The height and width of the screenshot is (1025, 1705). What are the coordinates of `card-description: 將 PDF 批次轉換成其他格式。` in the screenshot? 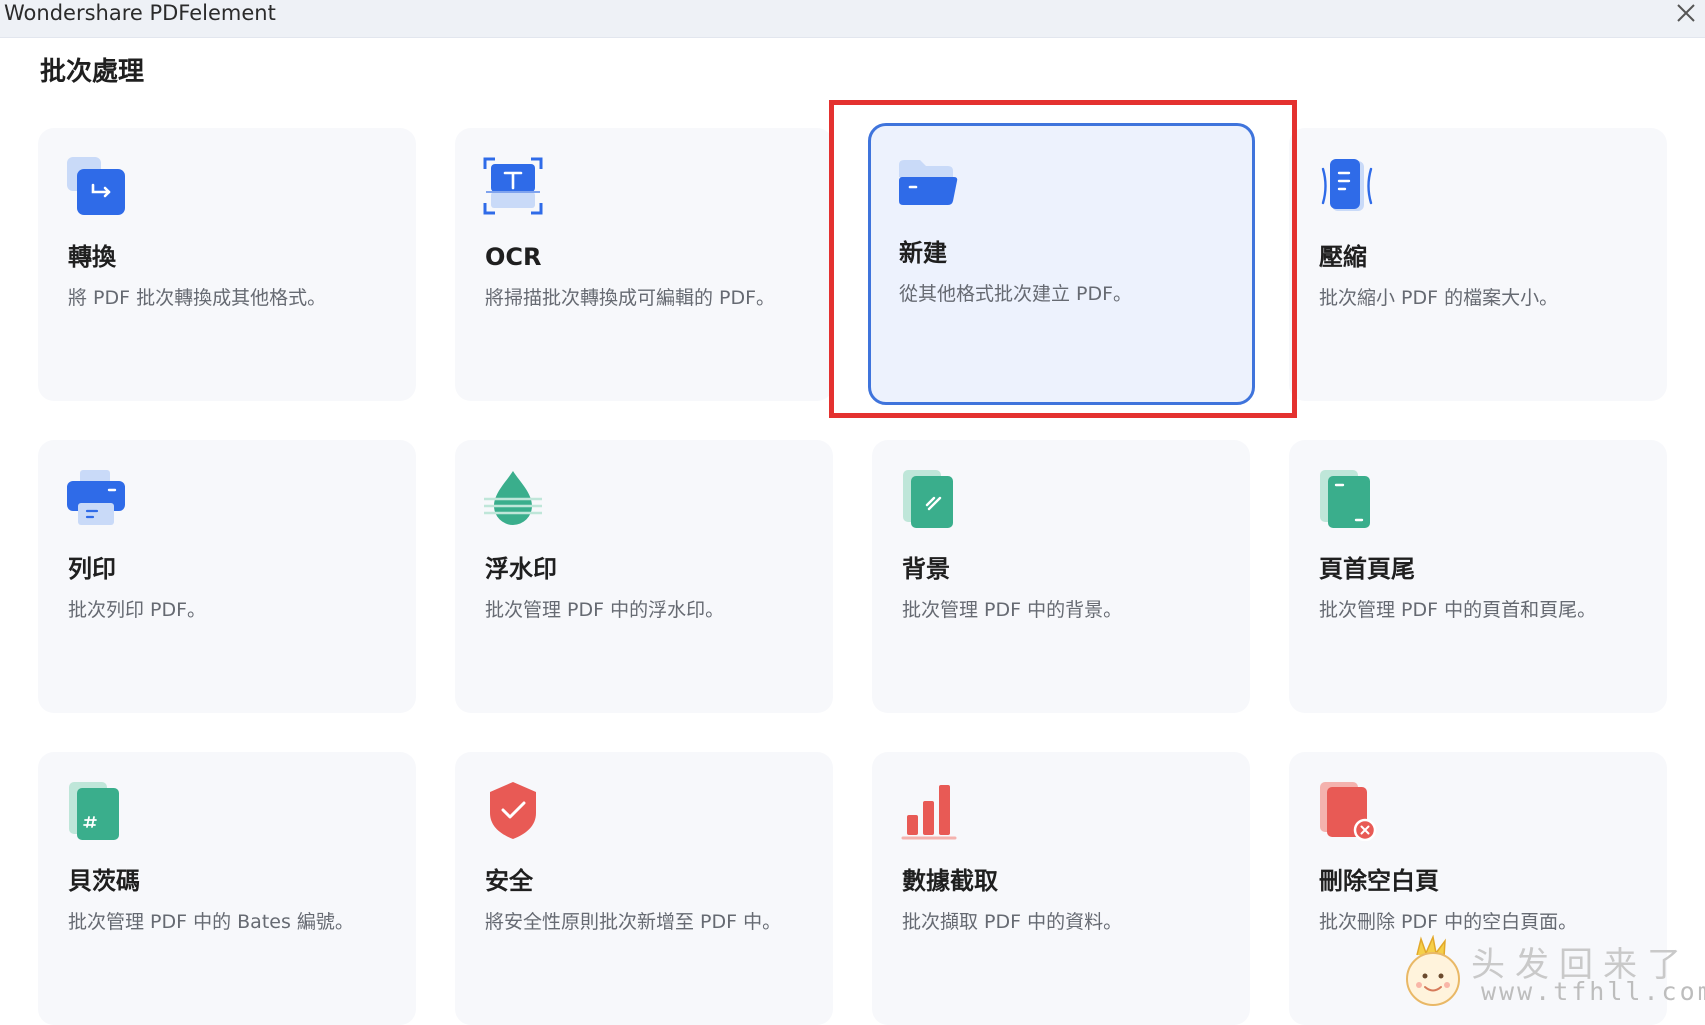 It's located at (197, 298).